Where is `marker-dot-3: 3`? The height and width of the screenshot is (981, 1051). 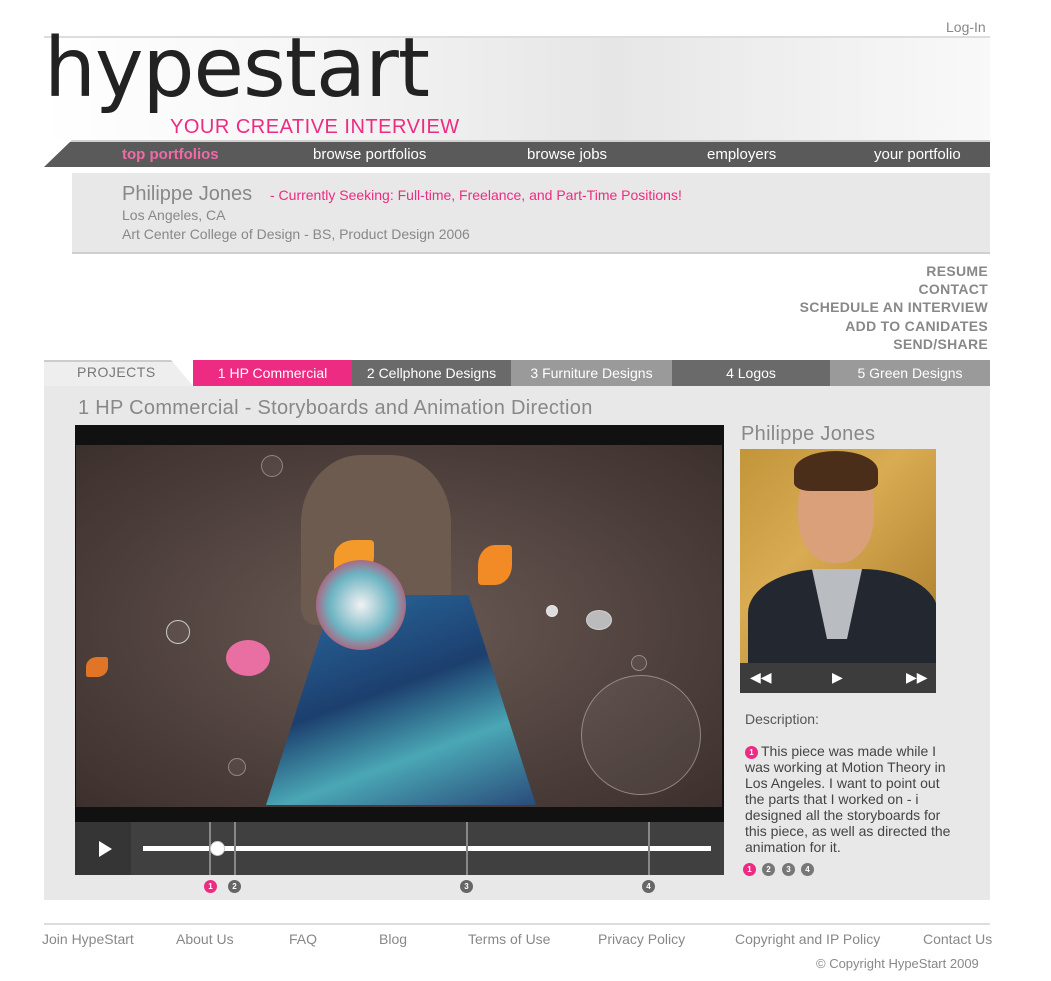
marker-dot-3: 3 is located at coordinates (466, 886).